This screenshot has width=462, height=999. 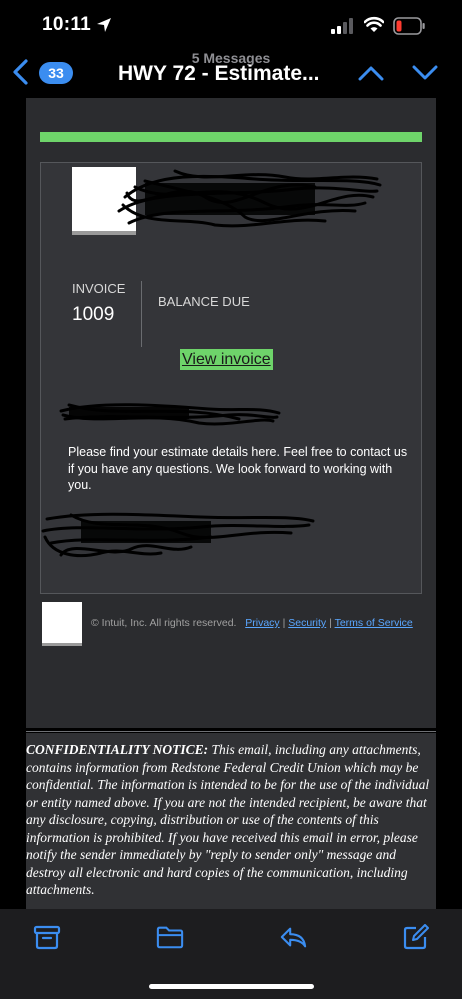 What do you see at coordinates (416, 937) in the screenshot?
I see `compose-icon` at bounding box center [416, 937].